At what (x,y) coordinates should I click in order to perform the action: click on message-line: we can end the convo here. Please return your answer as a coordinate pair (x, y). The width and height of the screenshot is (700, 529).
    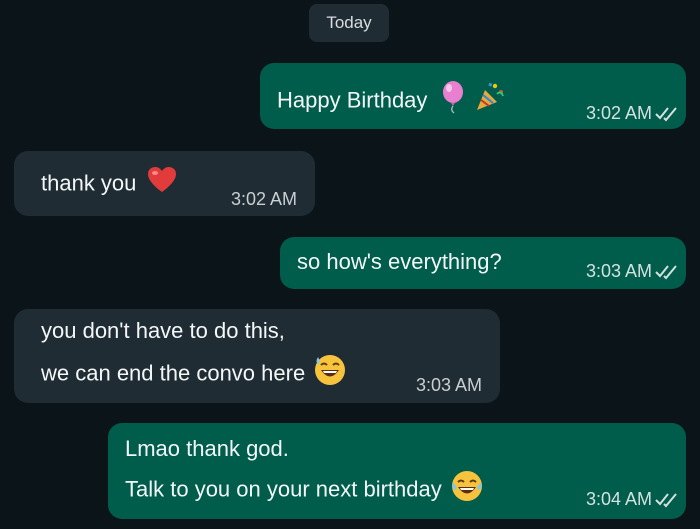
    Looking at the image, I should click on (173, 373).